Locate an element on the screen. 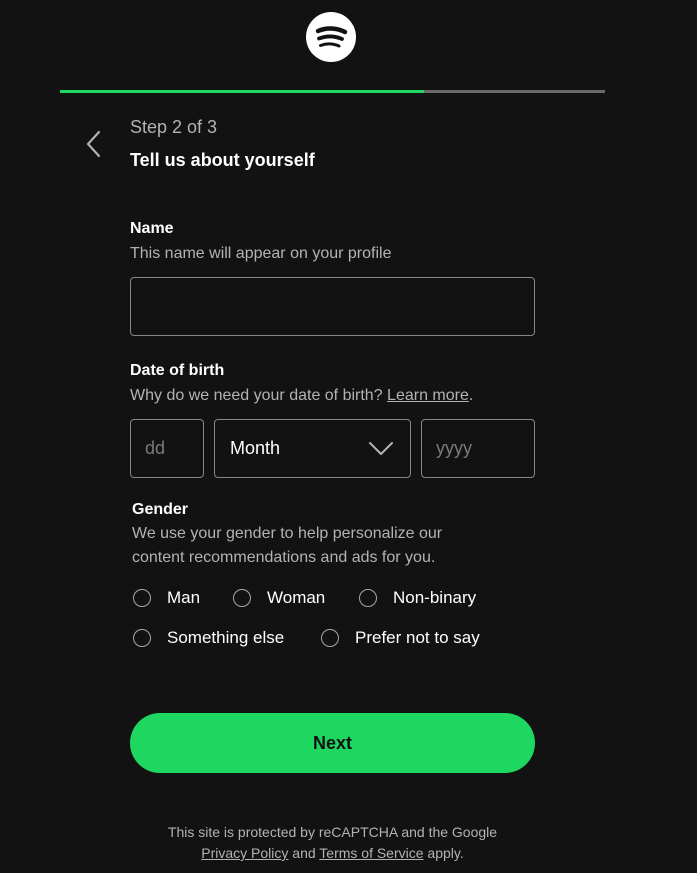 The height and width of the screenshot is (873, 697). spotify-logo-icon is located at coordinates (331, 37).